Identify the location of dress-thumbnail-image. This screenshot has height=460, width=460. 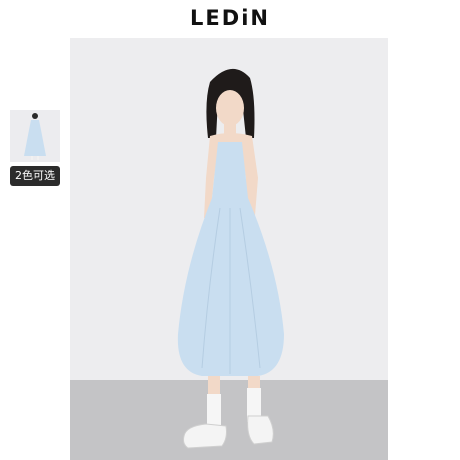
(35, 136).